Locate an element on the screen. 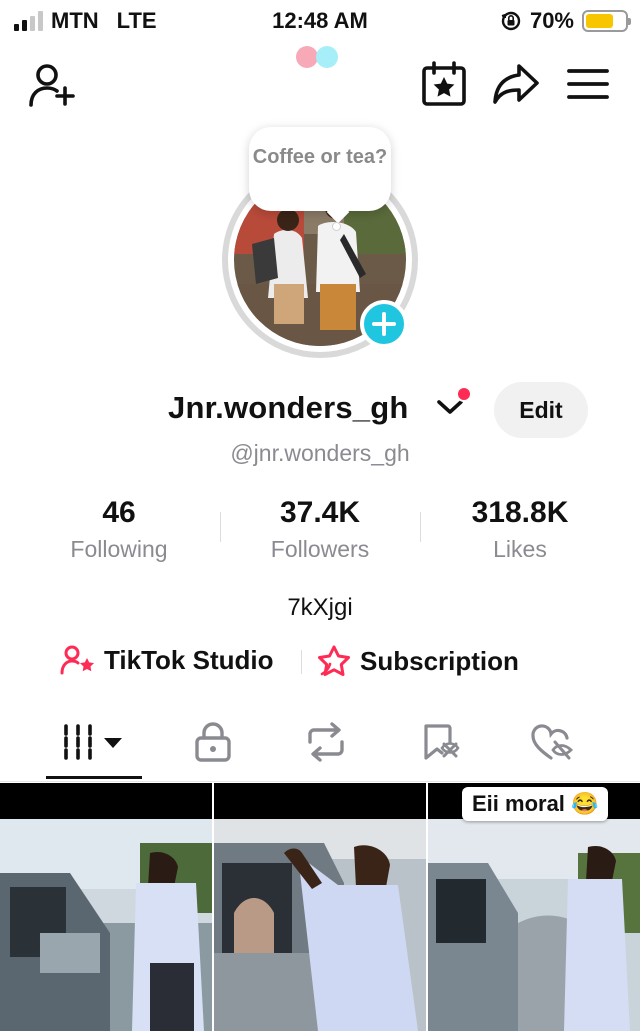 Image resolution: width=640 pixels, height=1031 pixels. add-story-button is located at coordinates (384, 324).